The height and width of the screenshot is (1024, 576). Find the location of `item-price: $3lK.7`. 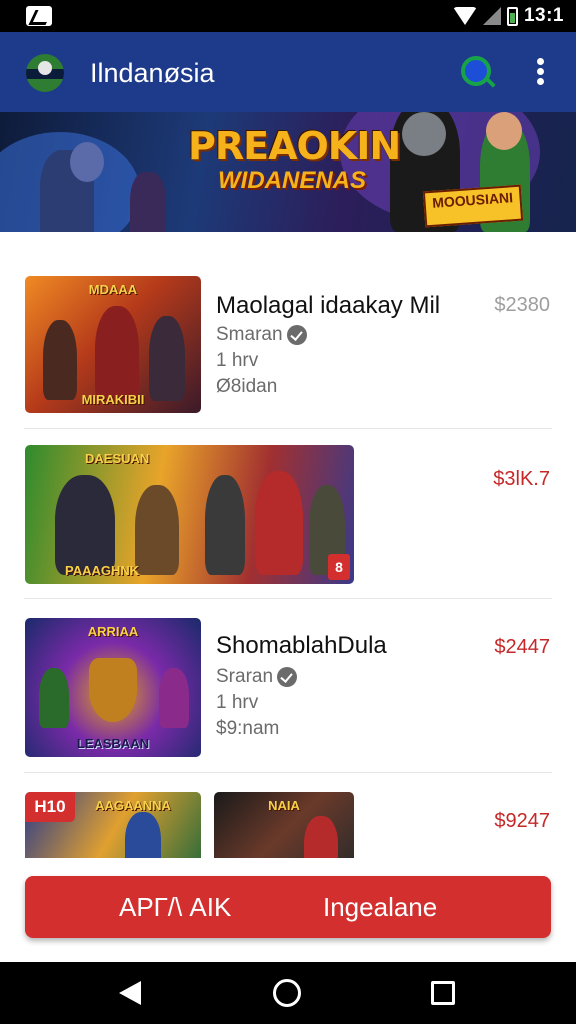

item-price: $3lK.7 is located at coordinates (521, 479).